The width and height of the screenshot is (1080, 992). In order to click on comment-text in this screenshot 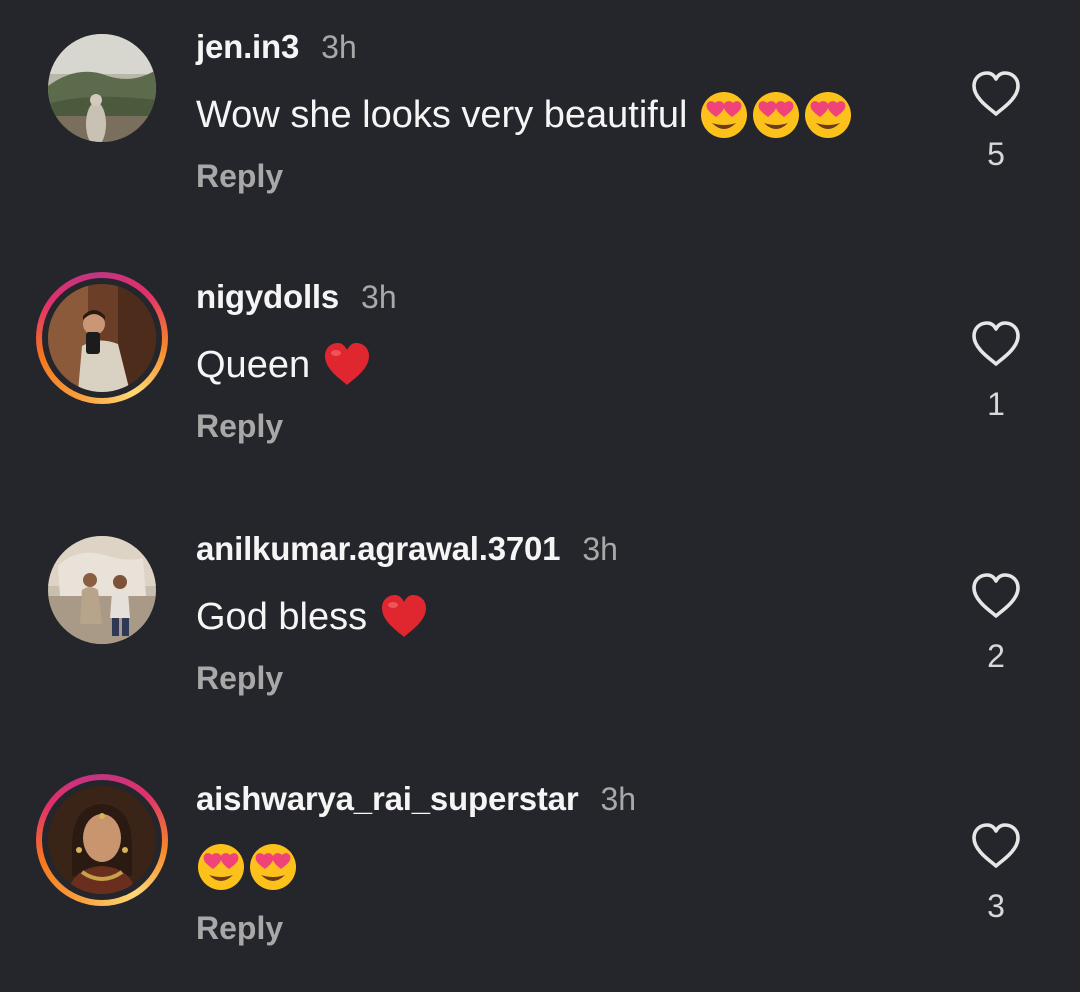, I will do `click(248, 867)`.